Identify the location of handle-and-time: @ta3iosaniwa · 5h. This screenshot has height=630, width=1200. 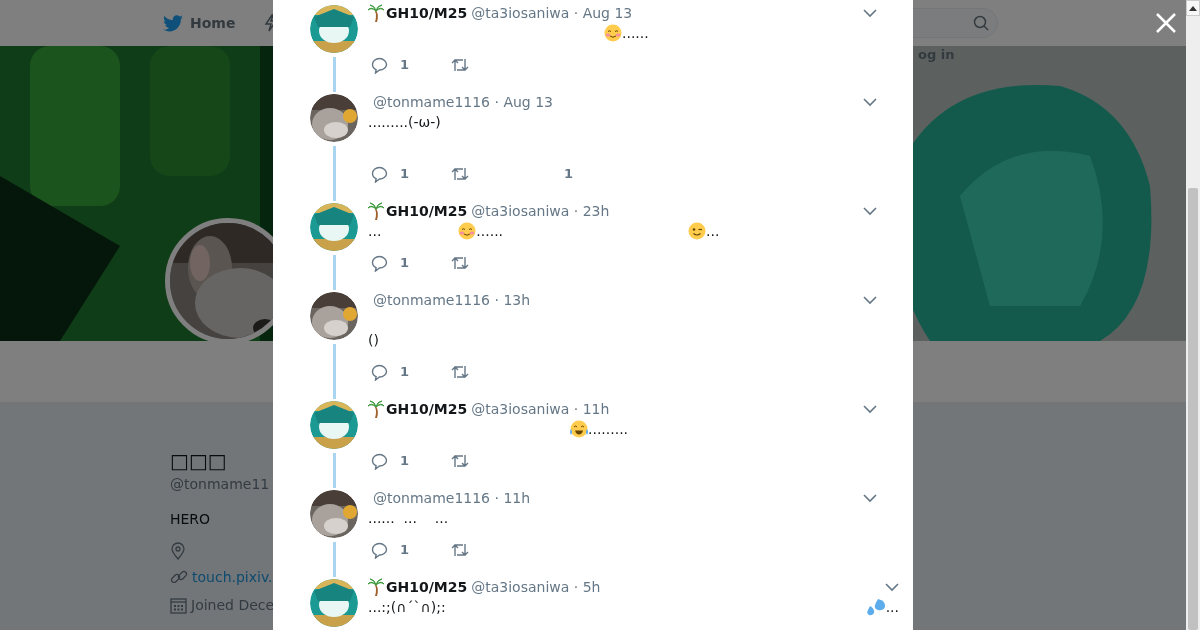
(536, 587).